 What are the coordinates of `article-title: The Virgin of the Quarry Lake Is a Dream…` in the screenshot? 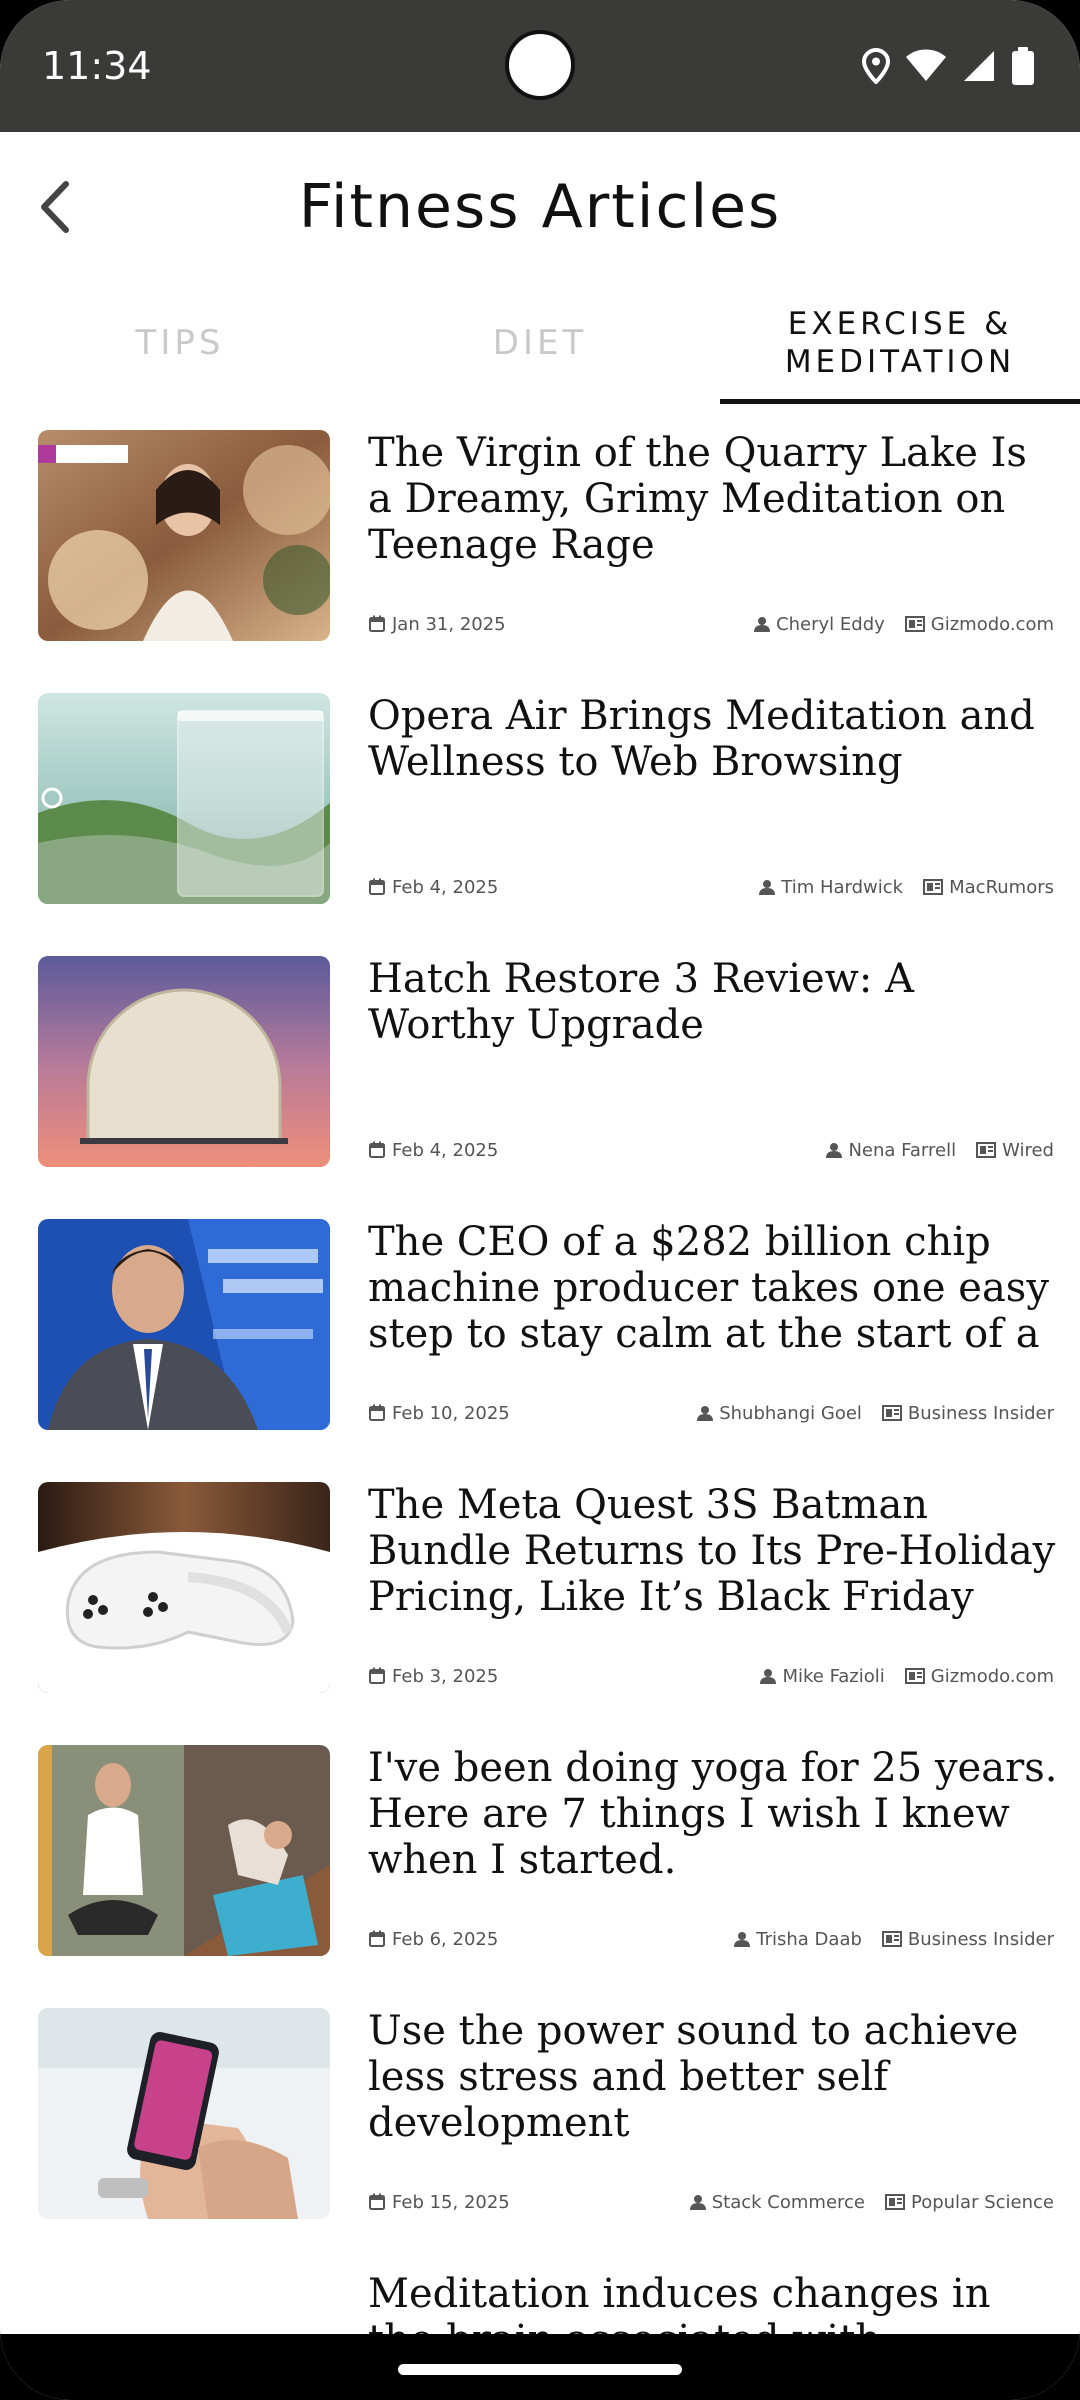 It's located at (697, 499).